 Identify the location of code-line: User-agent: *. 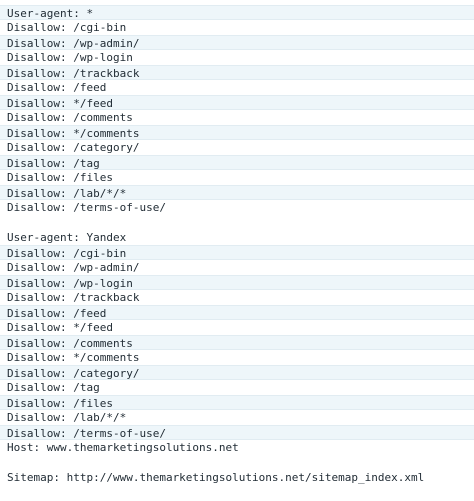
(237, 12).